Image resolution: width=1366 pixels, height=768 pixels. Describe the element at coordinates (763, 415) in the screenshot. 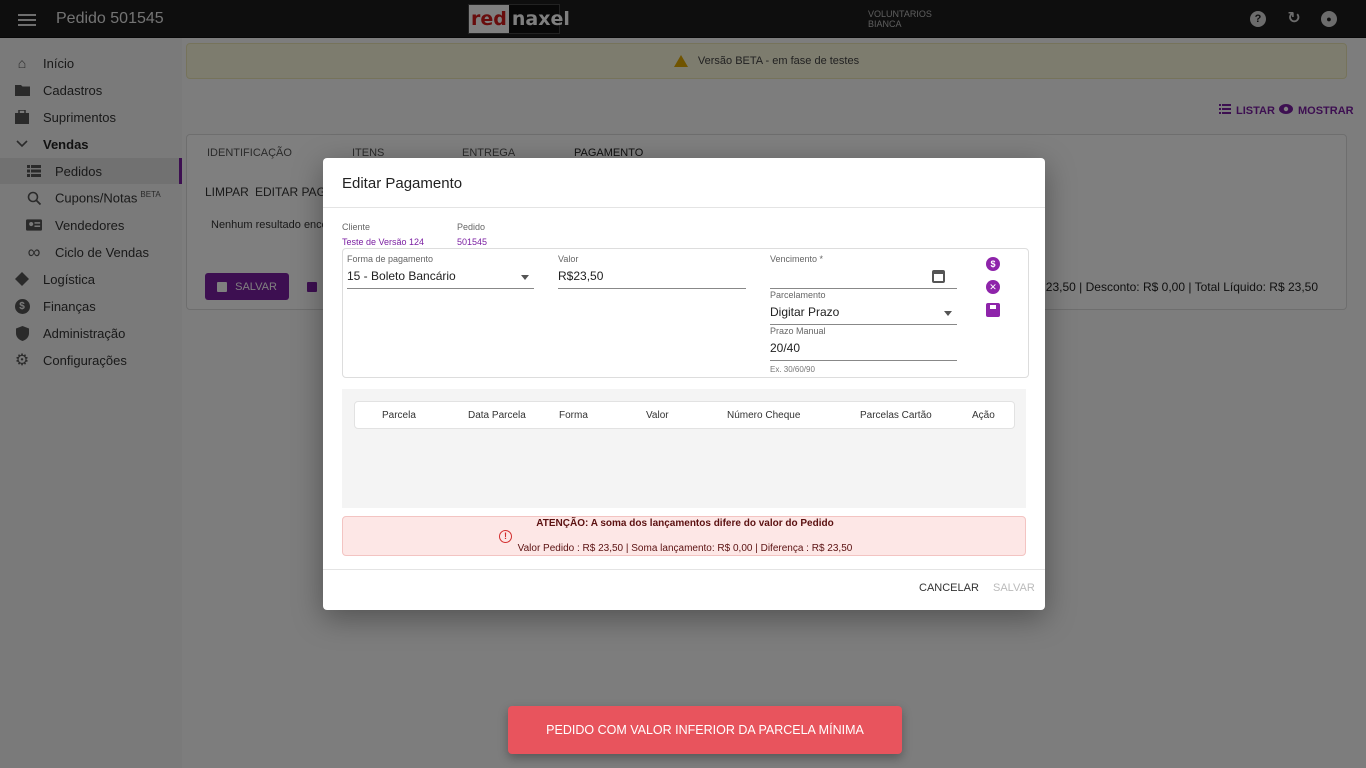

I see `th-numero-cheque: Número Cheque` at that location.